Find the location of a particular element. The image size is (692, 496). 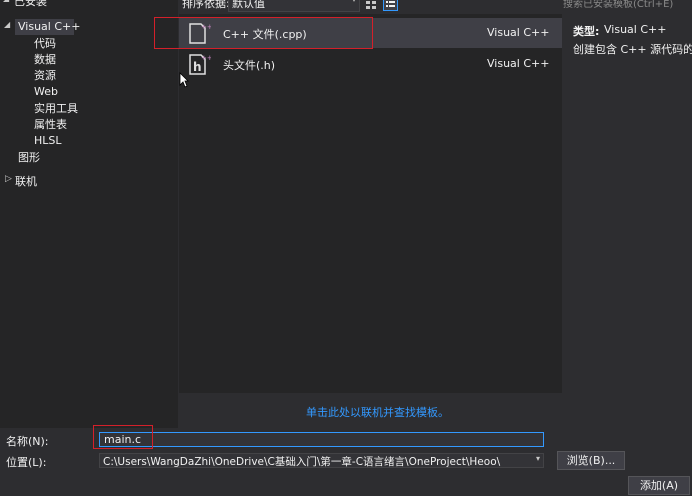

location-label: 位置(L): is located at coordinates (26, 462).